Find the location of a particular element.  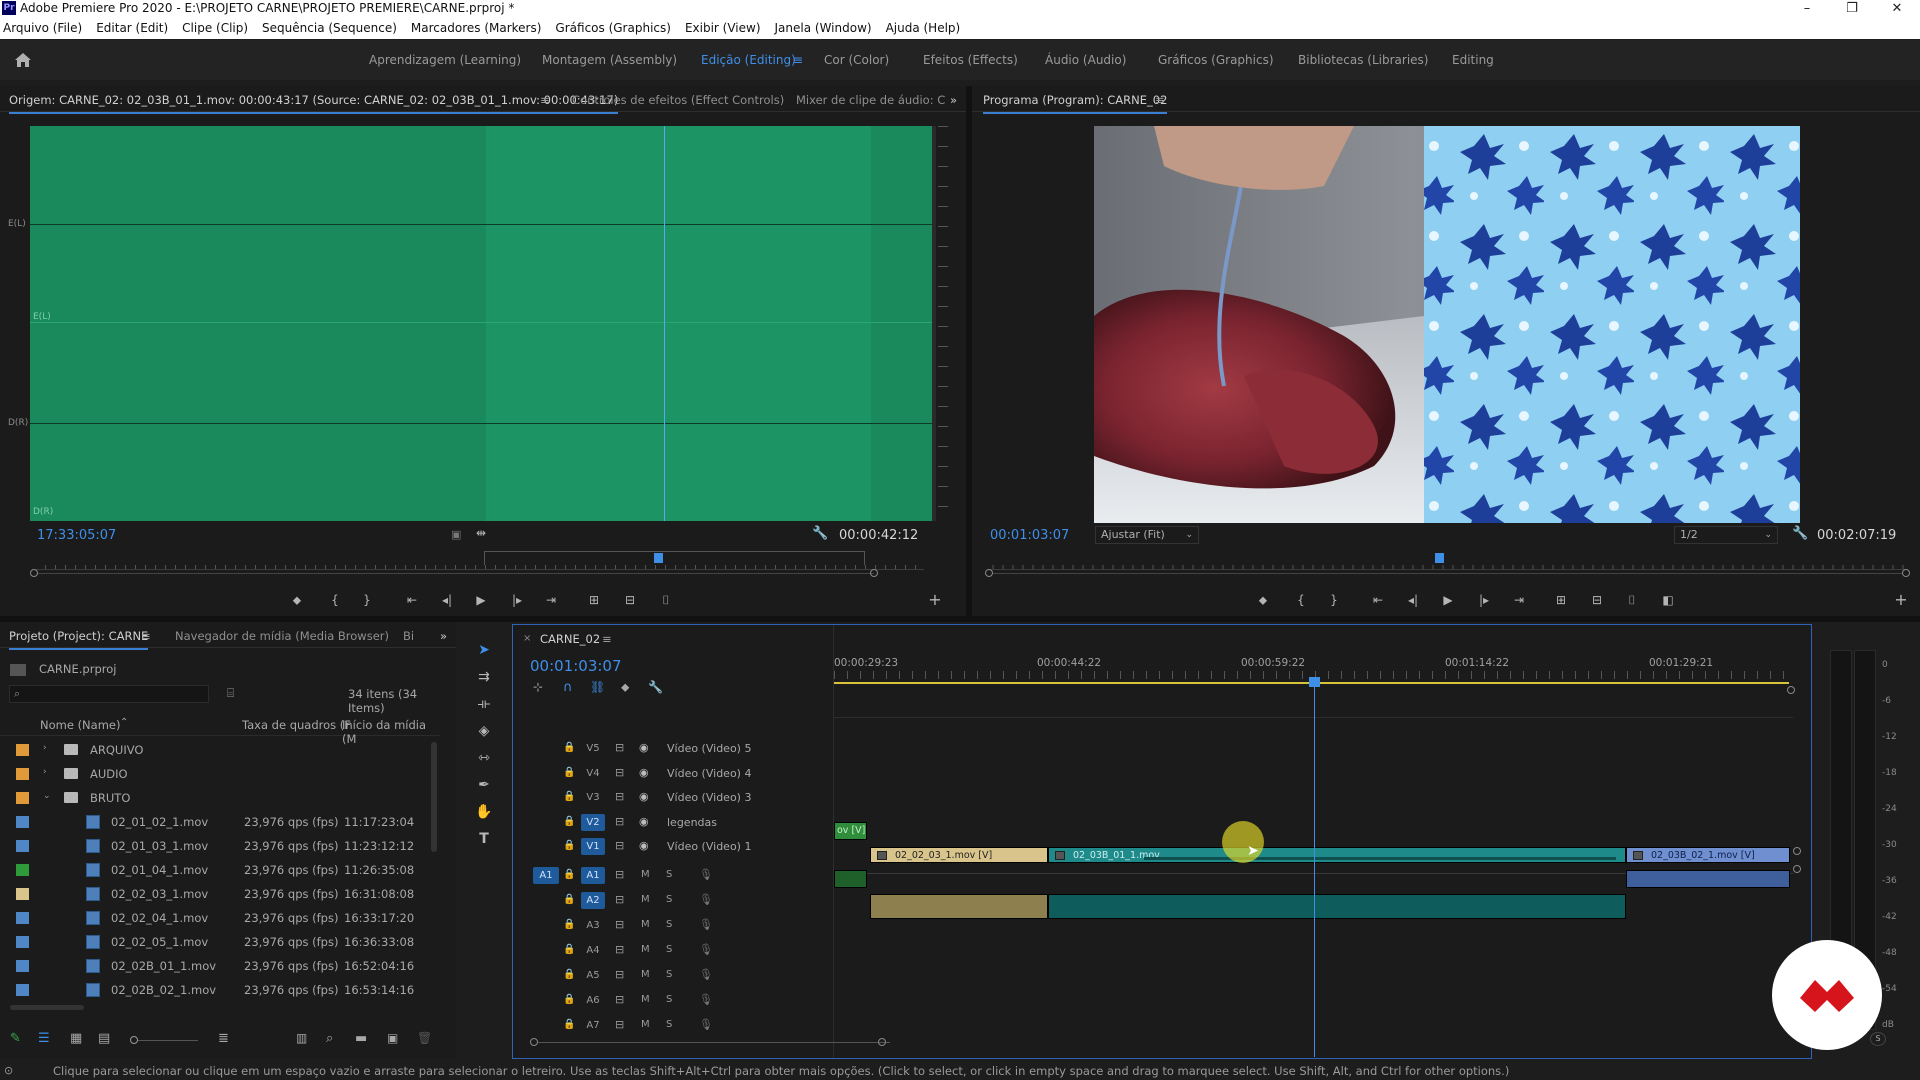

program-video-frame is located at coordinates (1447, 324).